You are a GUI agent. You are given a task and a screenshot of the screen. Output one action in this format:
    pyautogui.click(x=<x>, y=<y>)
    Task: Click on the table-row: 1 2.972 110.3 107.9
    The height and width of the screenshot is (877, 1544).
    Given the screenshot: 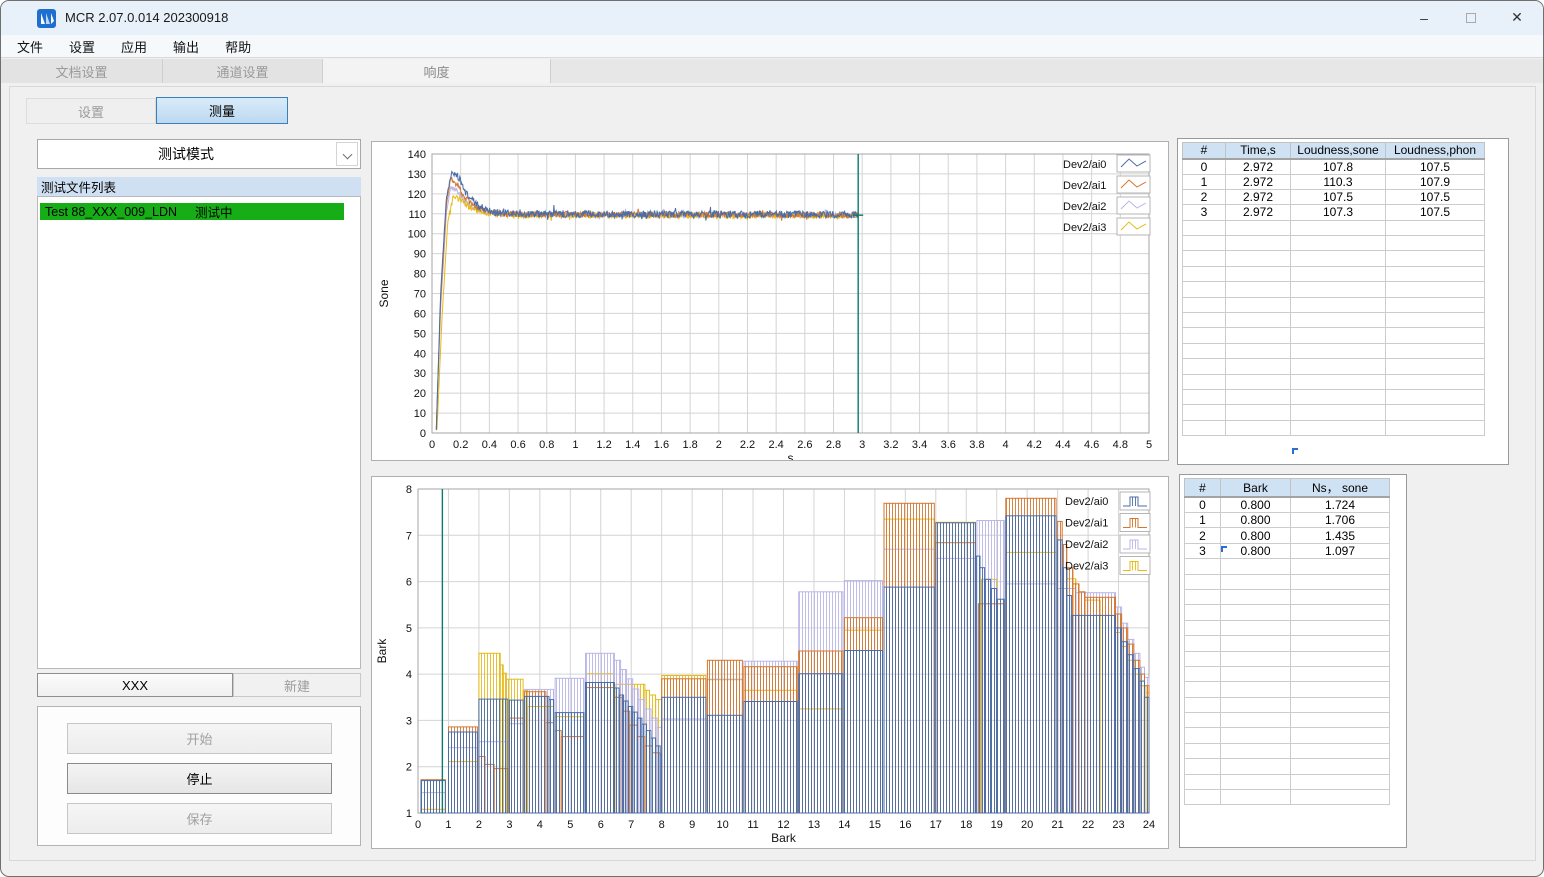 What is the action you would take?
    pyautogui.click(x=1333, y=181)
    